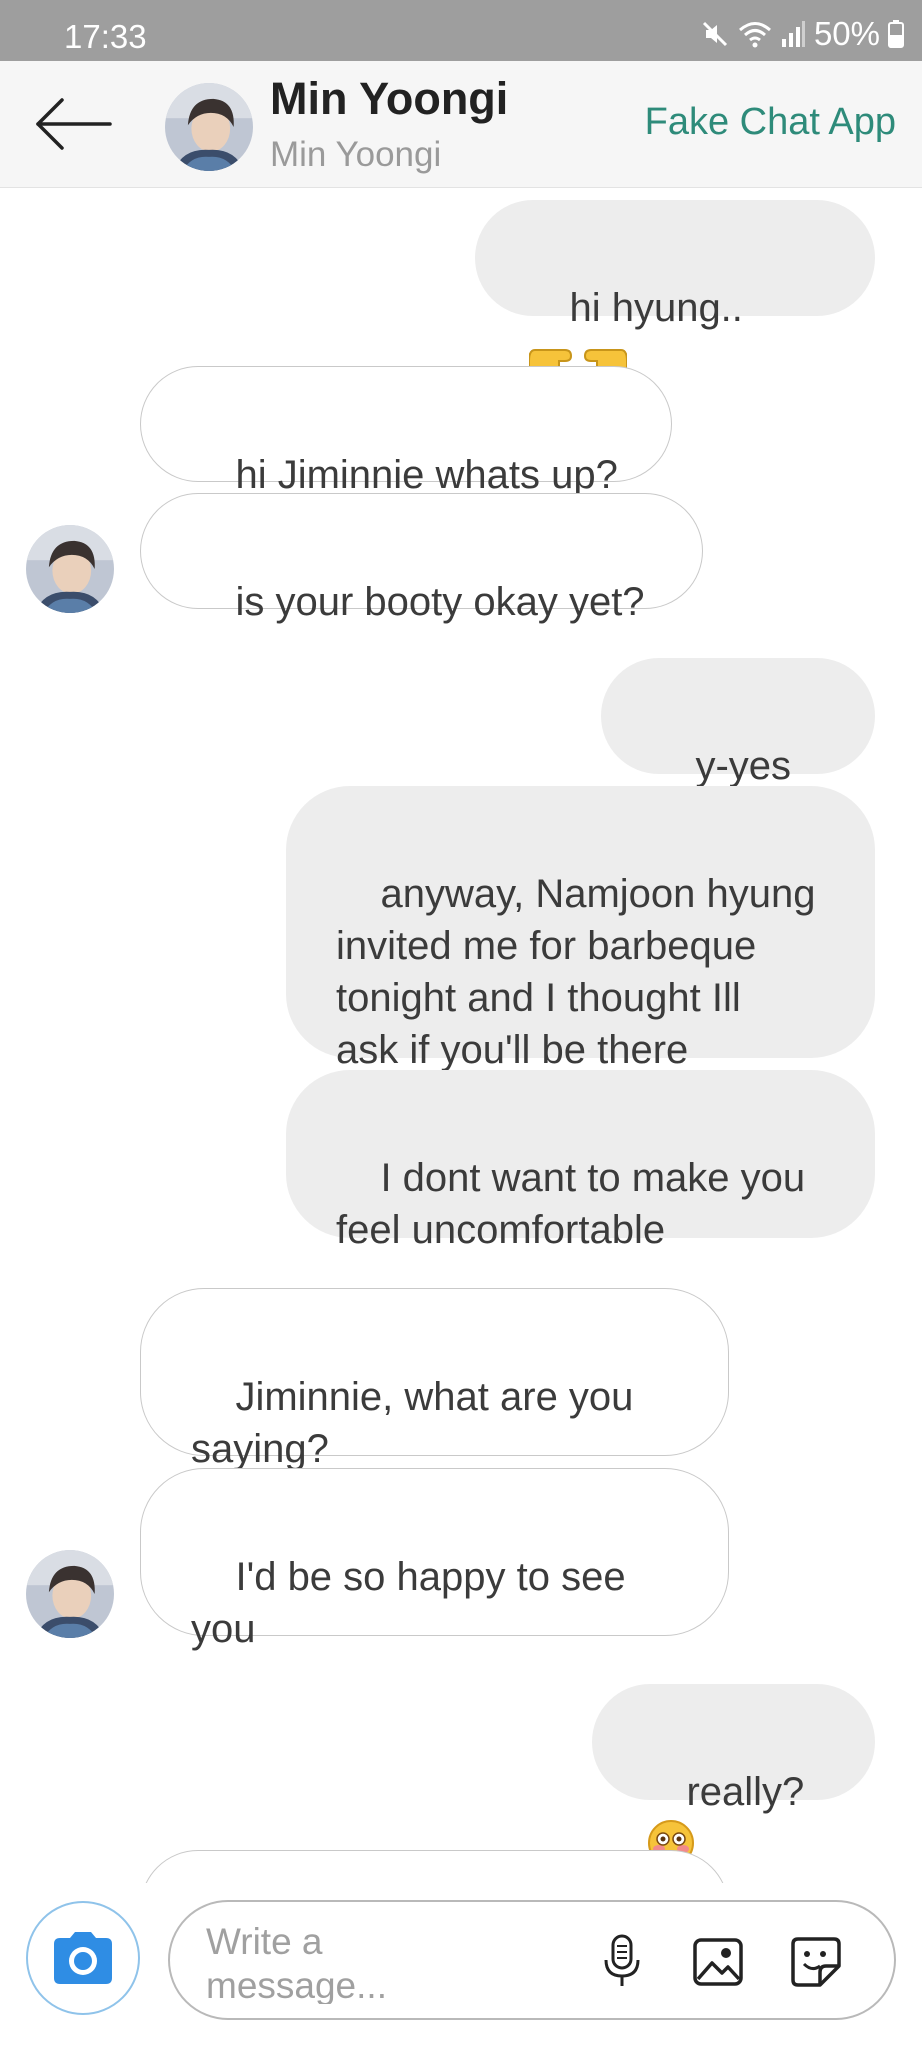 Image resolution: width=922 pixels, height=2048 pixels. I want to click on message-bubble-incoming: Jiminnie, what are you saying?, so click(434, 1379).